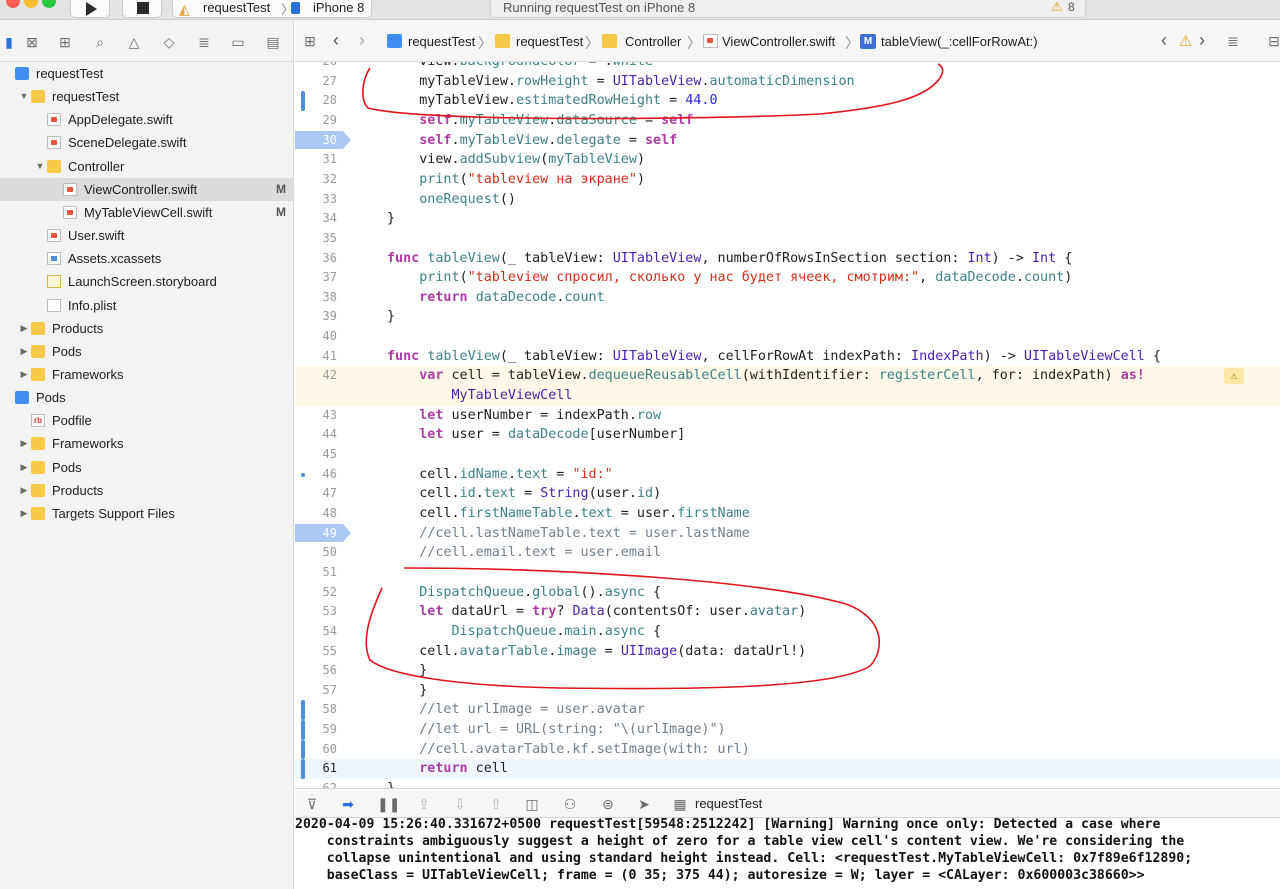  Describe the element at coordinates (787, 632) in the screenshot. I see `code-line: 54 DispatchQueue.main.async {` at that location.